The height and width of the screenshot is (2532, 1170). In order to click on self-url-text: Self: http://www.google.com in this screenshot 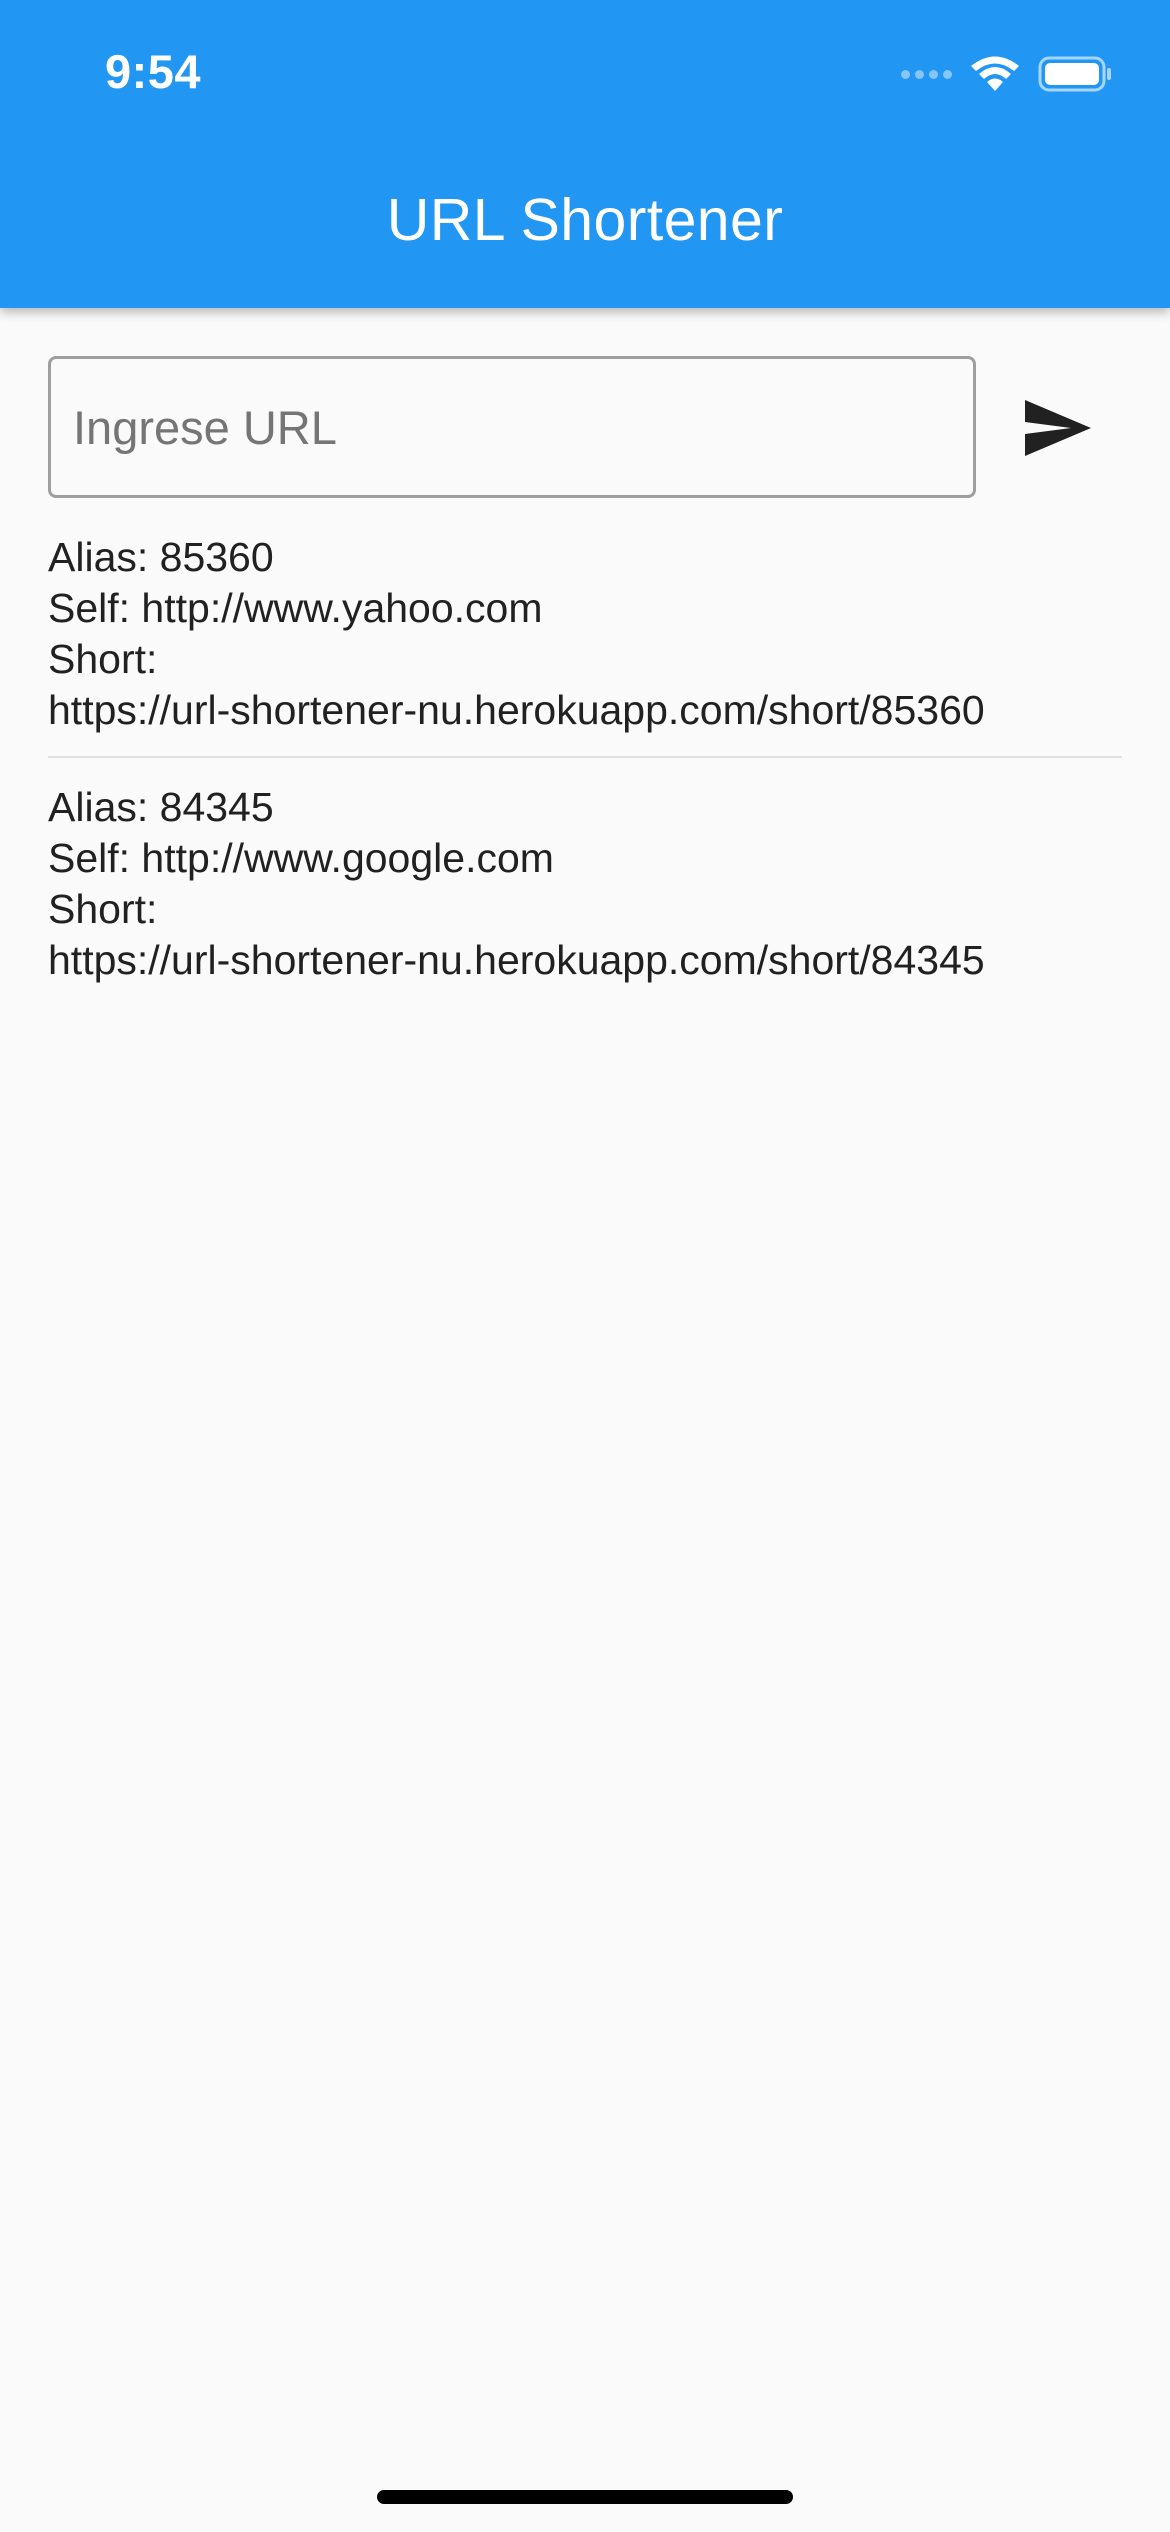, I will do `click(301, 858)`.